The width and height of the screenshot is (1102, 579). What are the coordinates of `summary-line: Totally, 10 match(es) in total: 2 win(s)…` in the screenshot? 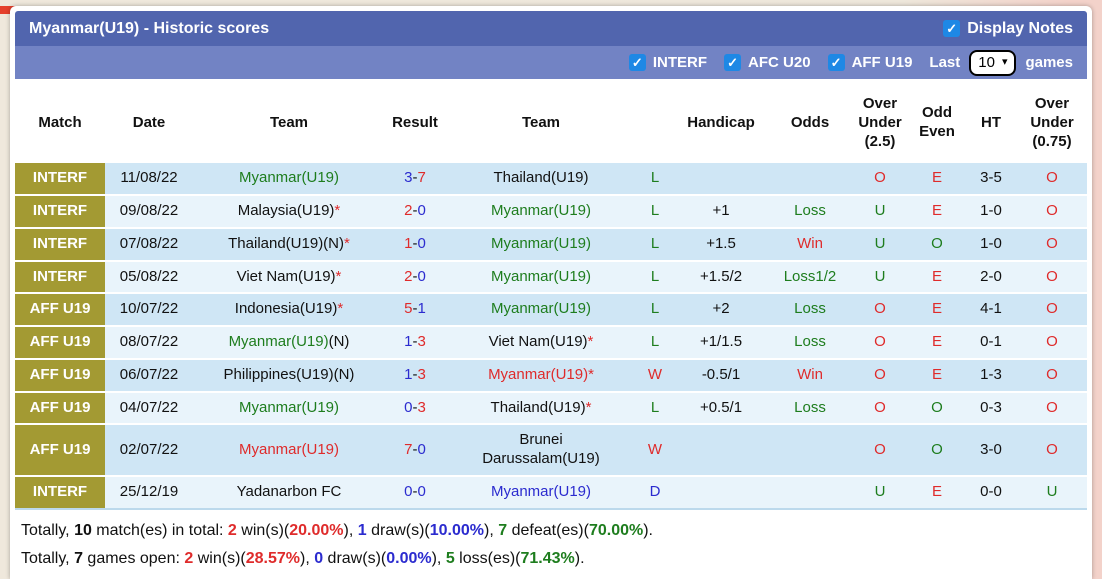 It's located at (551, 531).